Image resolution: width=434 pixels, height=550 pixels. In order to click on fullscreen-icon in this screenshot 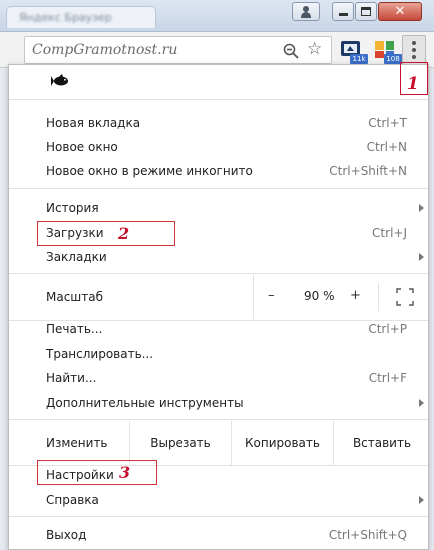, I will do `click(405, 297)`.